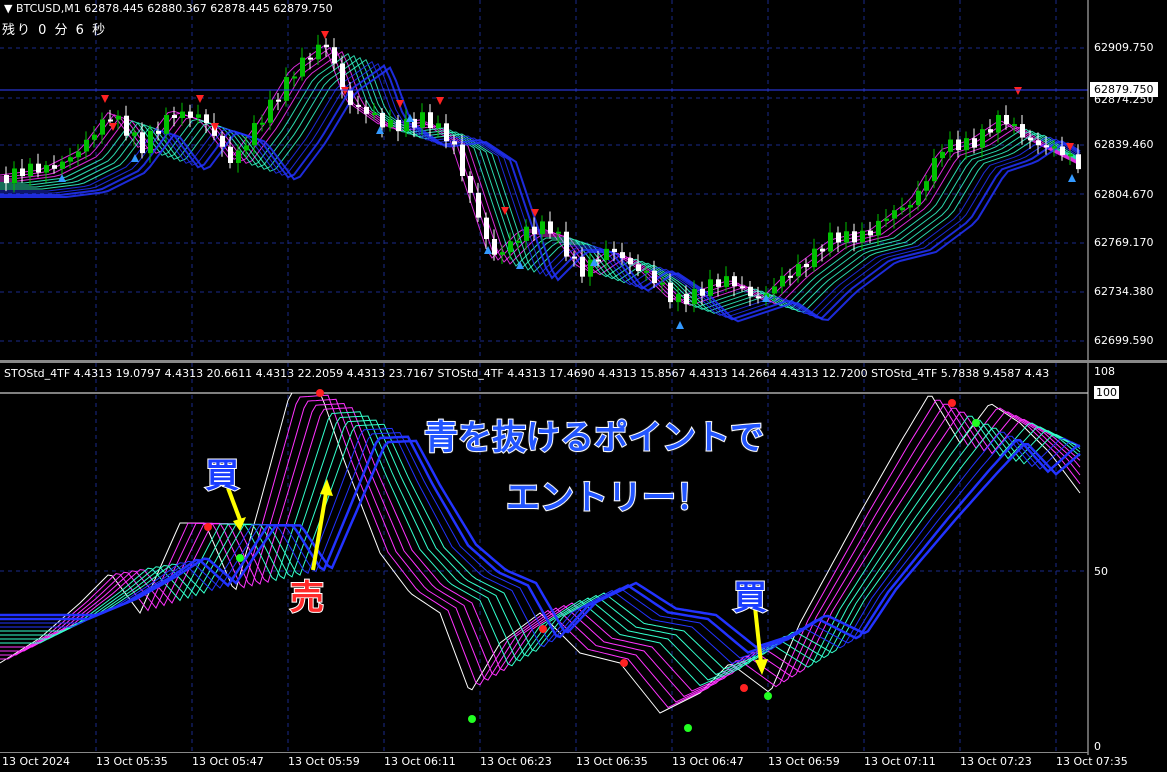  Describe the element at coordinates (612, 761) in the screenshot. I see `time-label: 13 Oct 06:35` at that location.